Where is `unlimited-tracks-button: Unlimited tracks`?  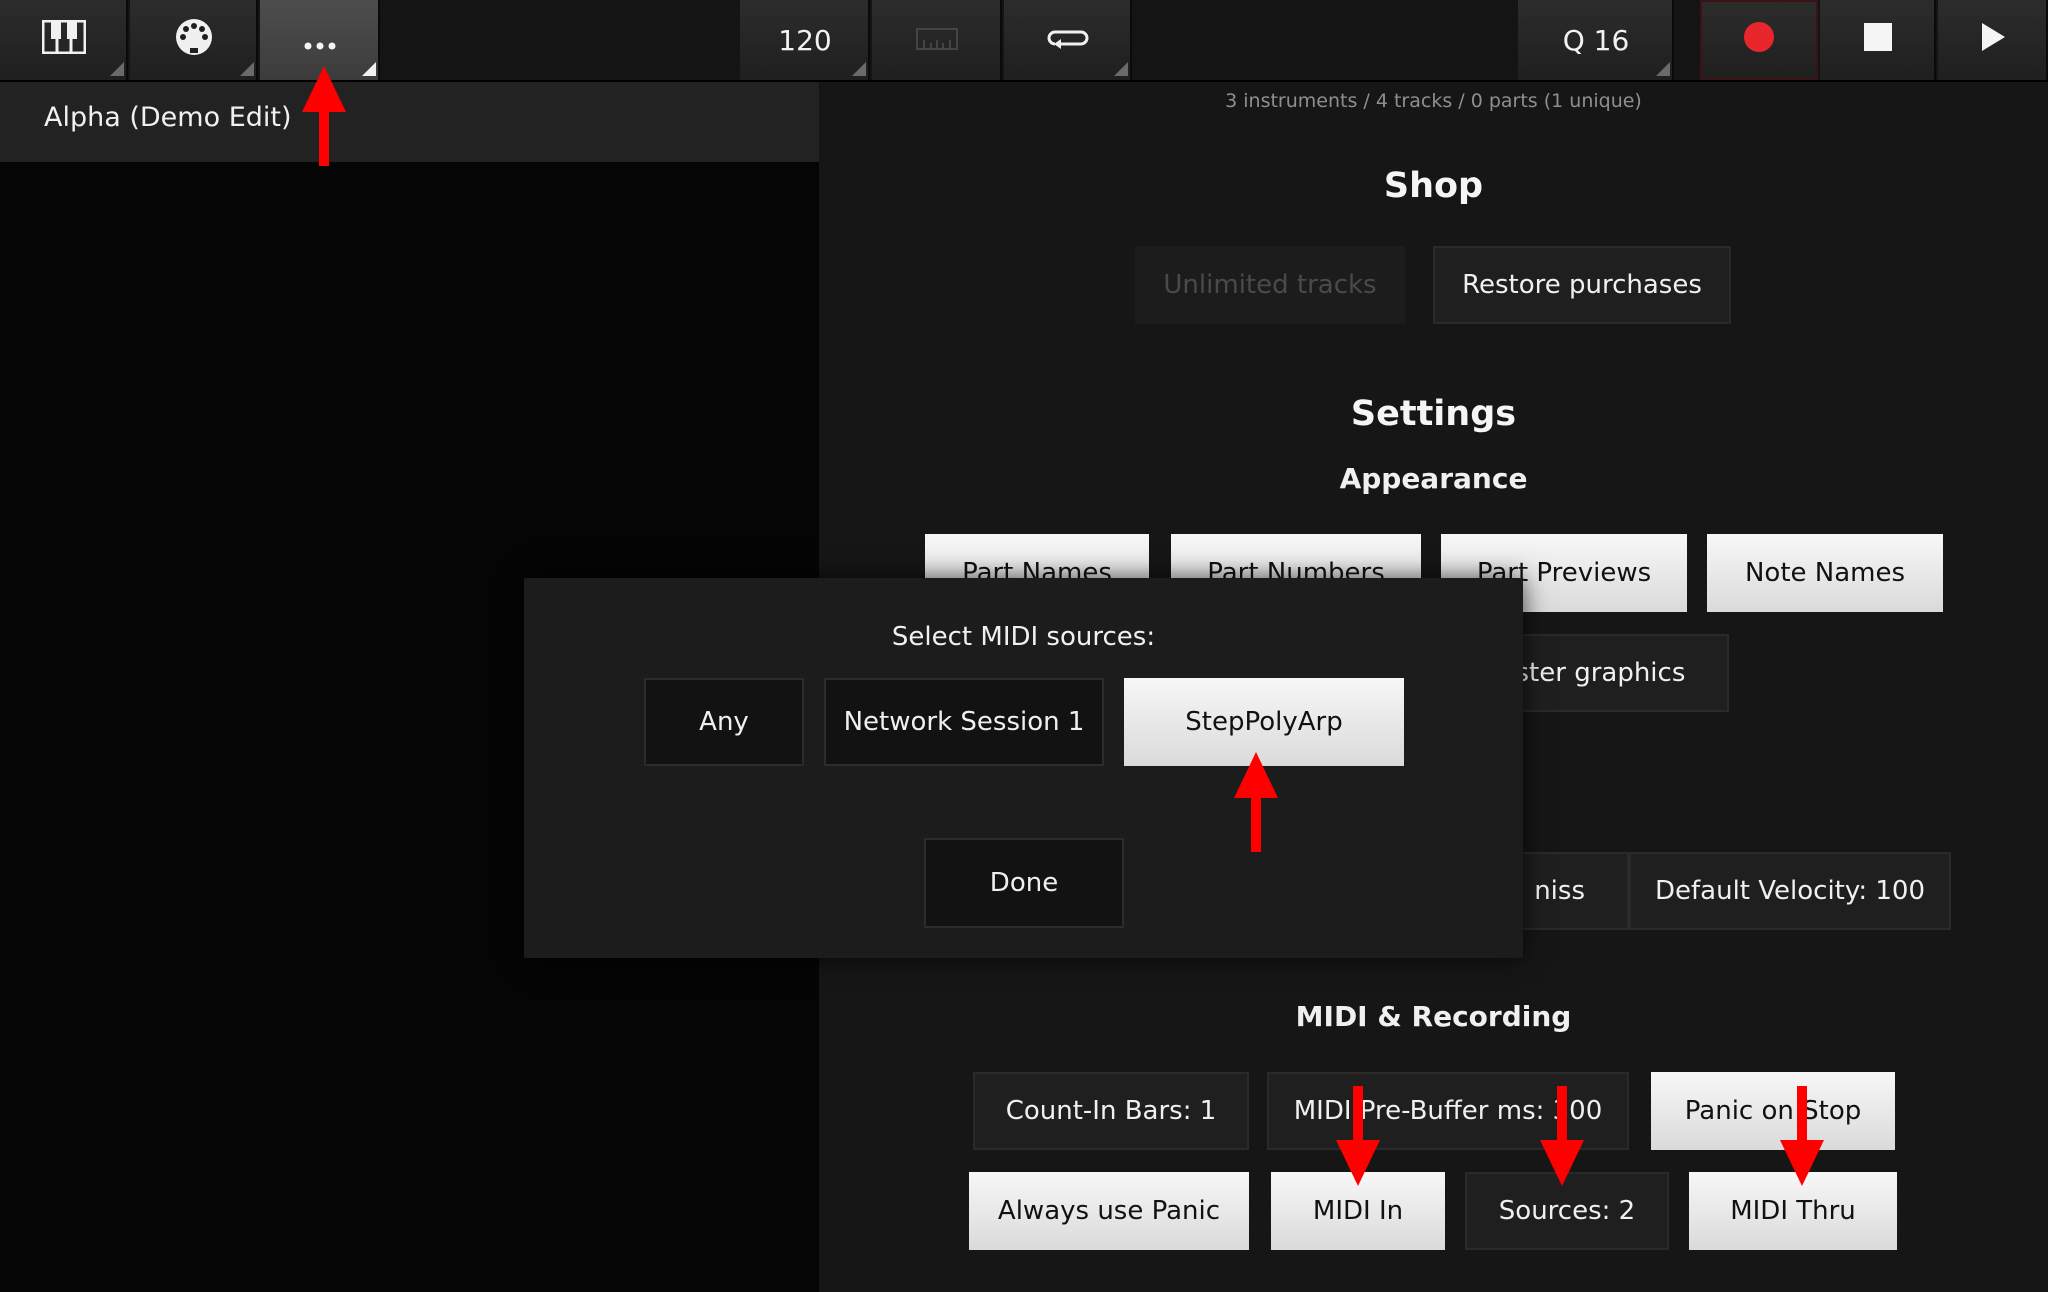
unlimited-tracks-button: Unlimited tracks is located at coordinates (1270, 285).